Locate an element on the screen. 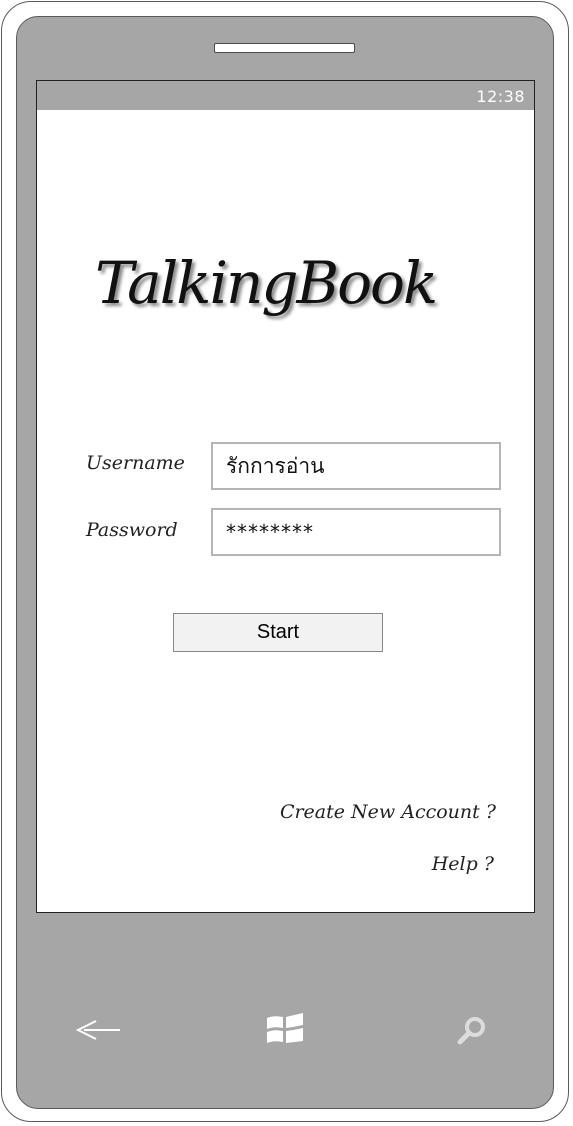  password-label: Password is located at coordinates (132, 530).